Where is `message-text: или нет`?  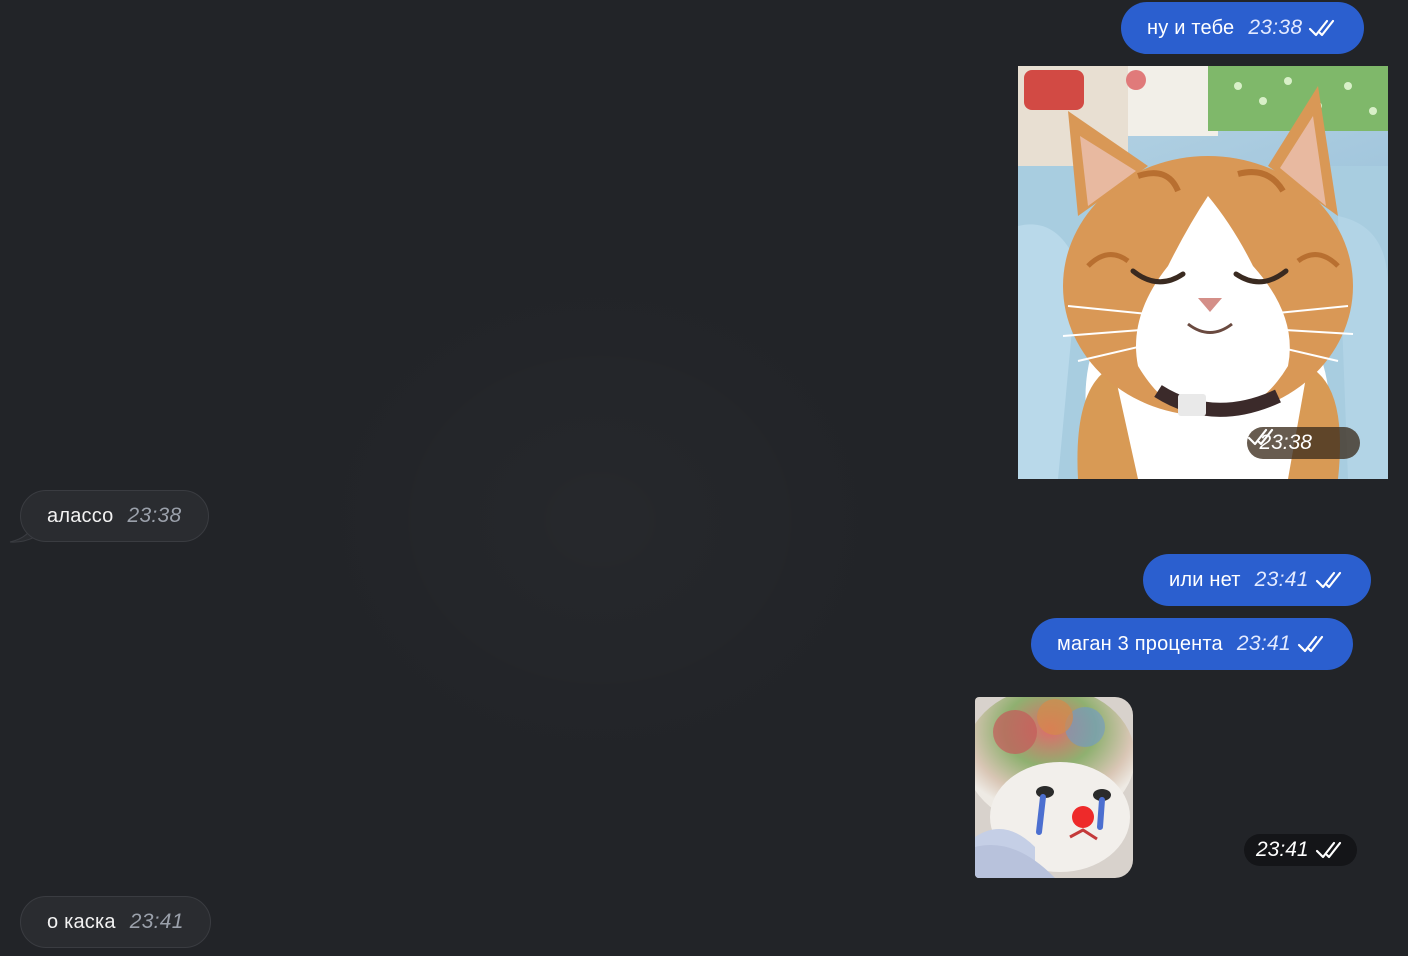
message-text: или нет is located at coordinates (1205, 579).